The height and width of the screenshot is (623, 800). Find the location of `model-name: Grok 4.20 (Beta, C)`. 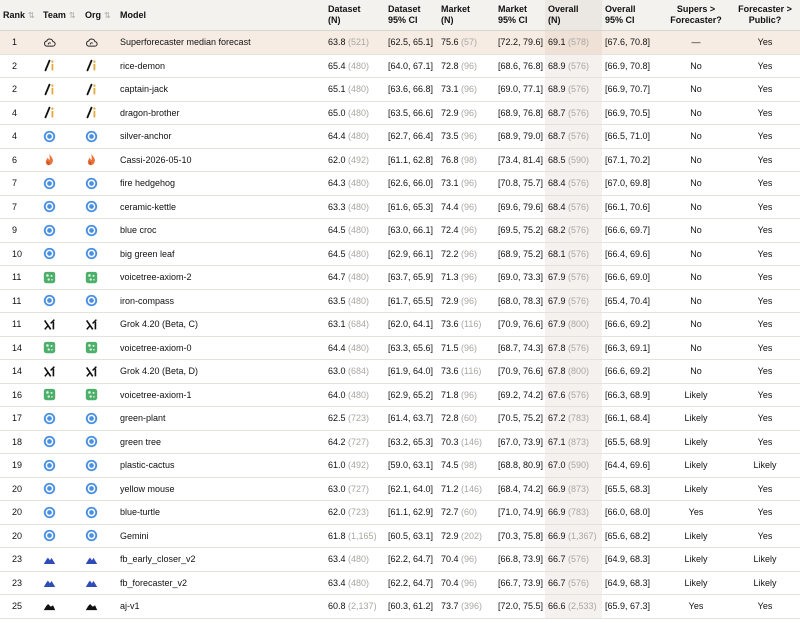

model-name: Grok 4.20 (Beta, C) is located at coordinates (221, 324).